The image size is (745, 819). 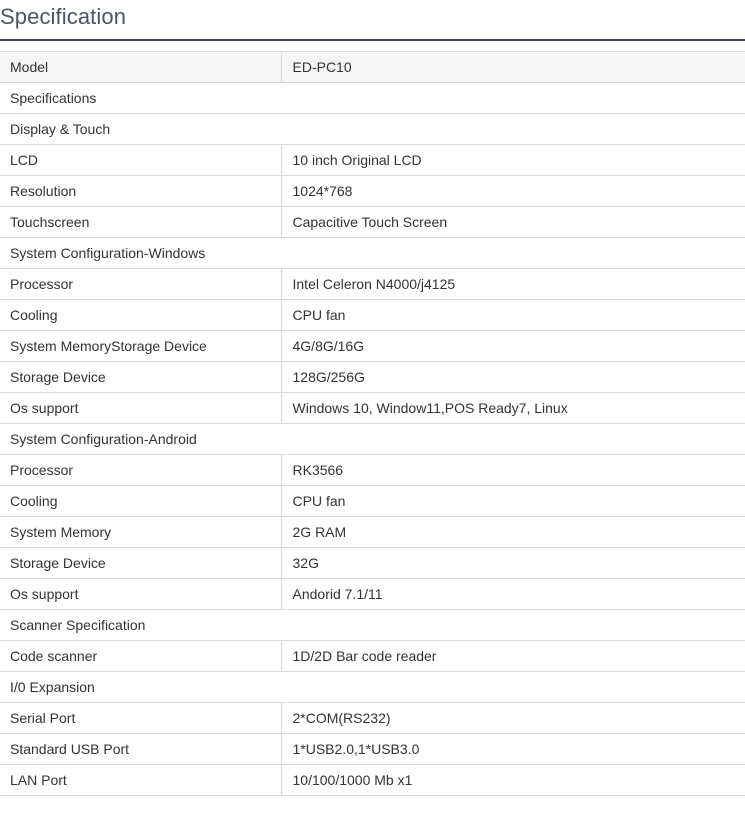 What do you see at coordinates (513, 346) in the screenshot?
I see `spec-value: 4G/8G/16G` at bounding box center [513, 346].